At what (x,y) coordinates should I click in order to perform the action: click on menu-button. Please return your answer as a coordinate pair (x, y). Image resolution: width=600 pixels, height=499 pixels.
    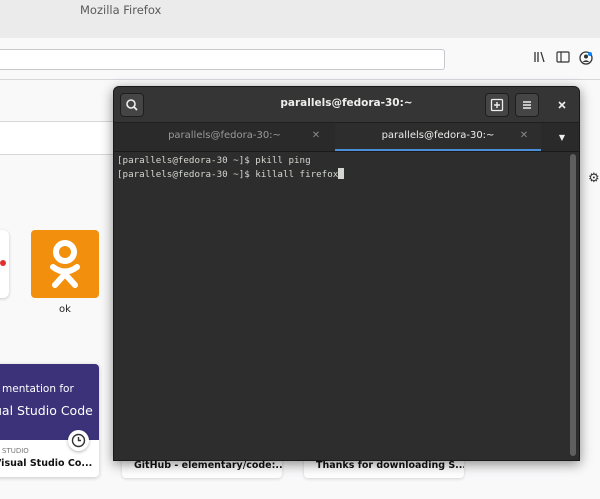
    Looking at the image, I should click on (527, 105).